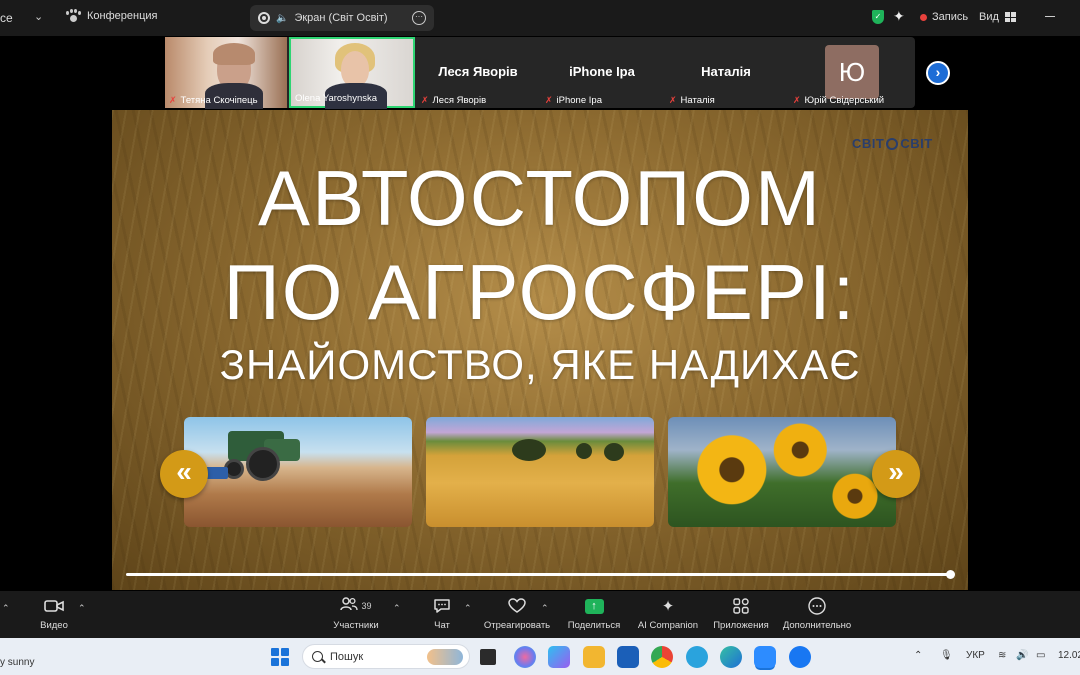 The width and height of the screenshot is (1080, 675). I want to click on participant-tile: Леся Яворів ✗ Леся Яворів, so click(478, 72).